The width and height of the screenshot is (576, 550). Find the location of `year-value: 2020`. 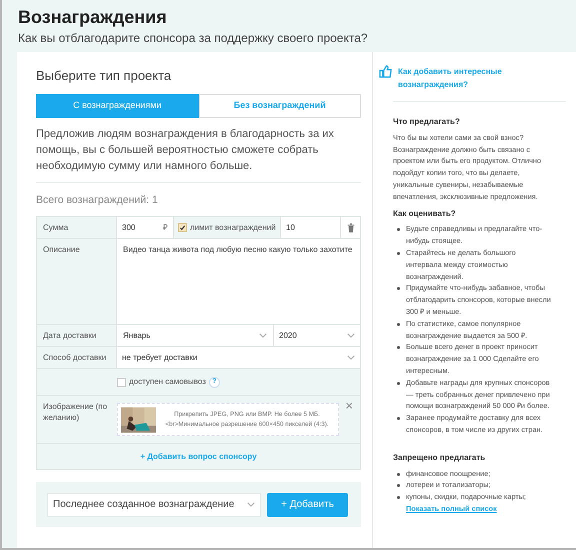

year-value: 2020 is located at coordinates (288, 336).